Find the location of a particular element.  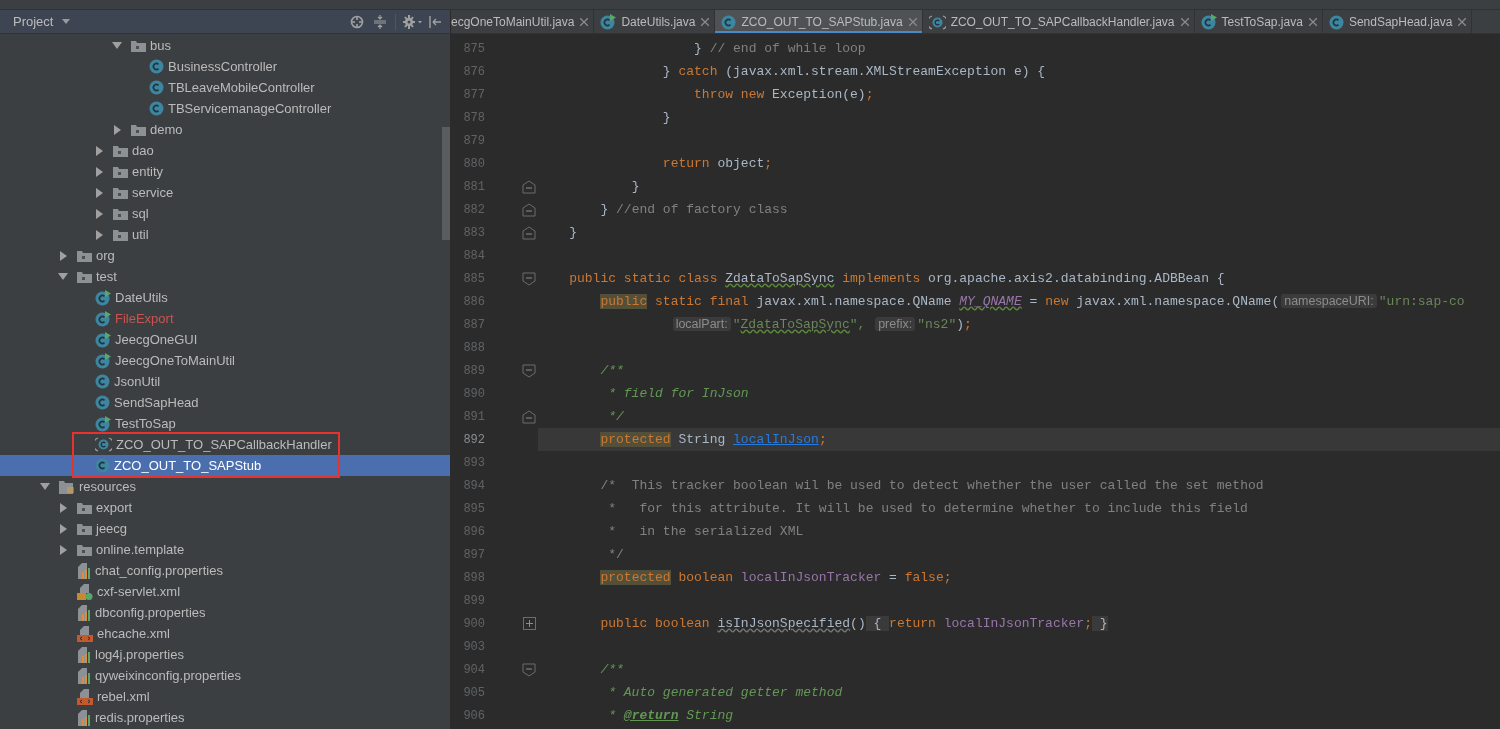

line-number: 900 is located at coordinates (473, 624).